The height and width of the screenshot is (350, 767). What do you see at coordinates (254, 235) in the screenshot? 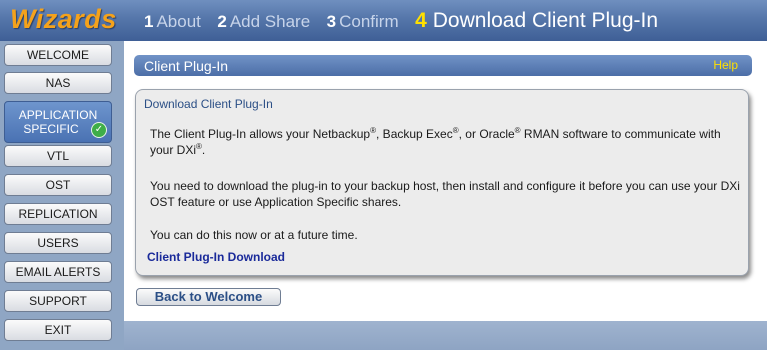
I see `timing-paragraph: You can do this now or at a future time.` at bounding box center [254, 235].